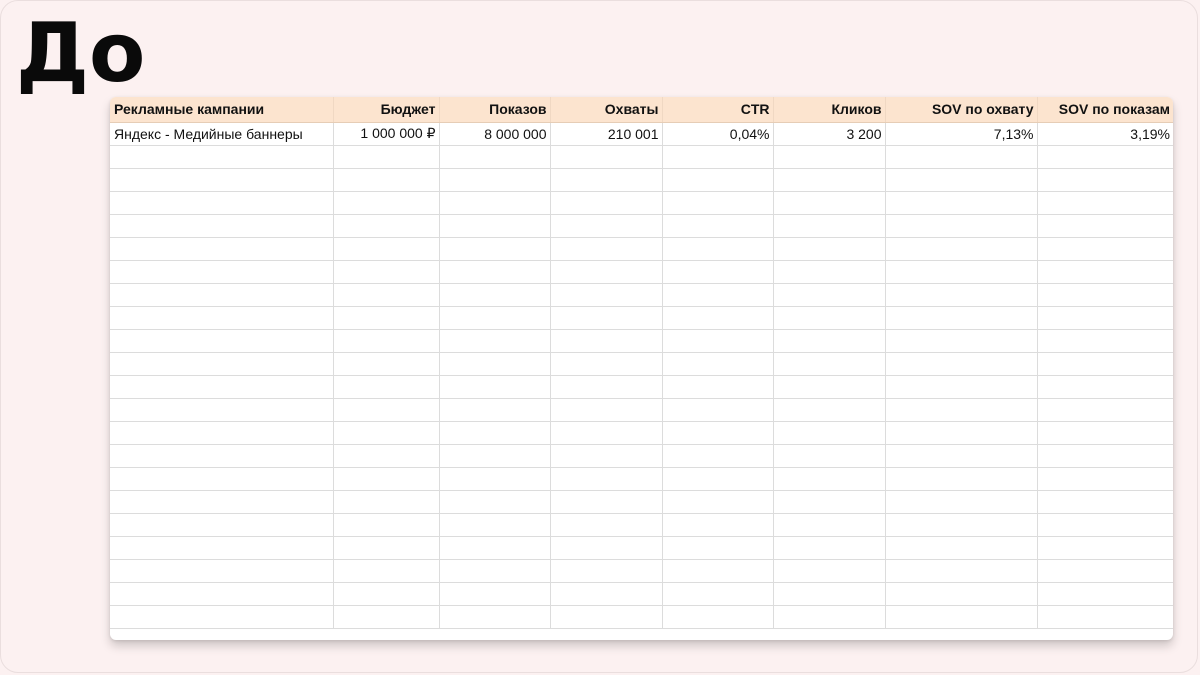 Image resolution: width=1200 pixels, height=675 pixels. What do you see at coordinates (606, 134) in the screenshot?
I see `cell-reach: 210 001` at bounding box center [606, 134].